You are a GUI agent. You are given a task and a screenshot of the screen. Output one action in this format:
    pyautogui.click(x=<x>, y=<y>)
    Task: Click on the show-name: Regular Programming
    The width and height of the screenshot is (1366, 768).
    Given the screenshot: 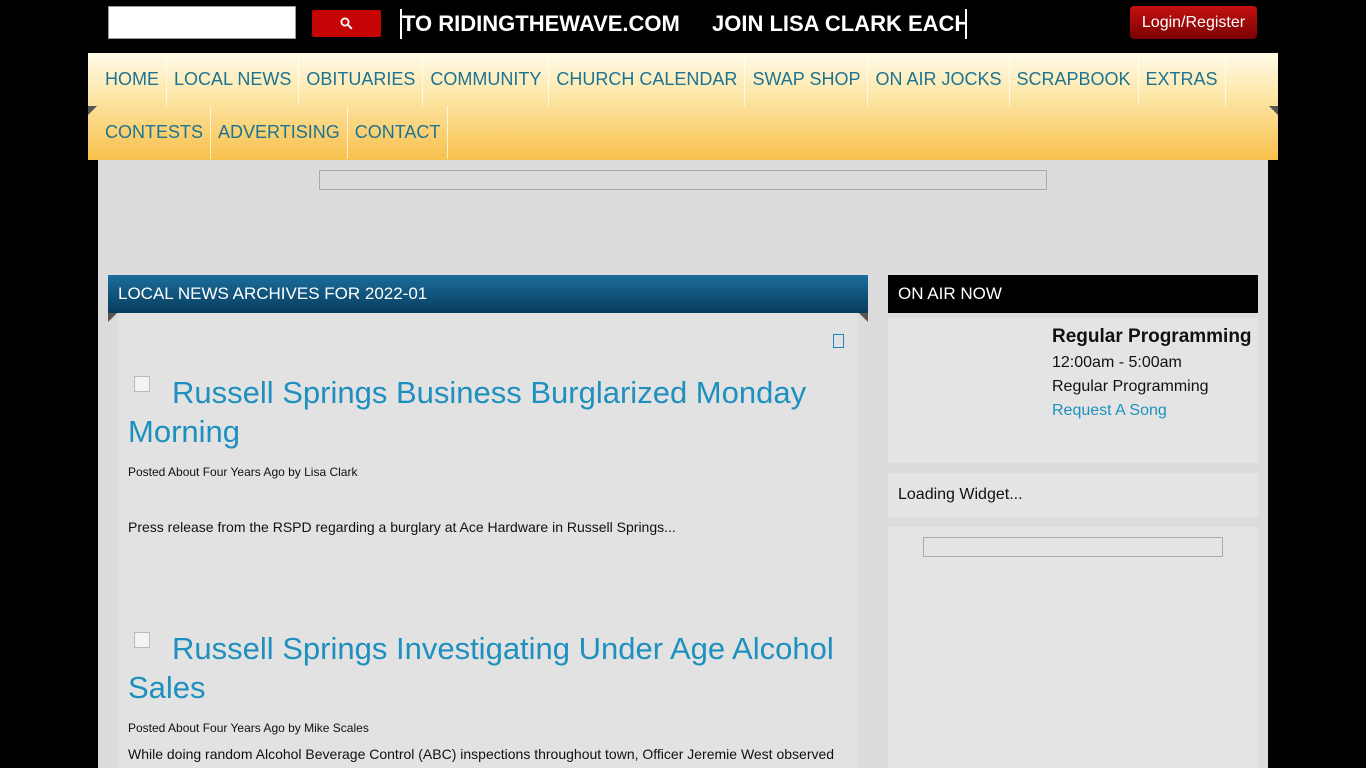 What is the action you would take?
    pyautogui.click(x=1152, y=336)
    